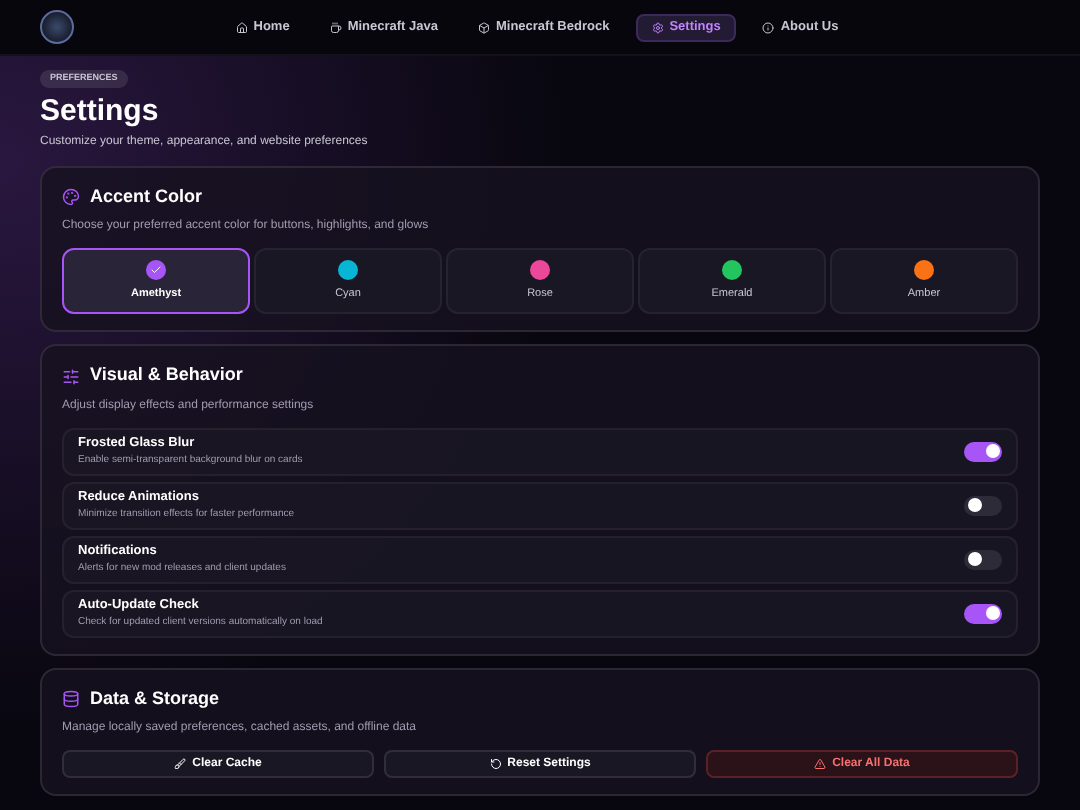  What do you see at coordinates (495, 764) in the screenshot?
I see `reset-icon` at bounding box center [495, 764].